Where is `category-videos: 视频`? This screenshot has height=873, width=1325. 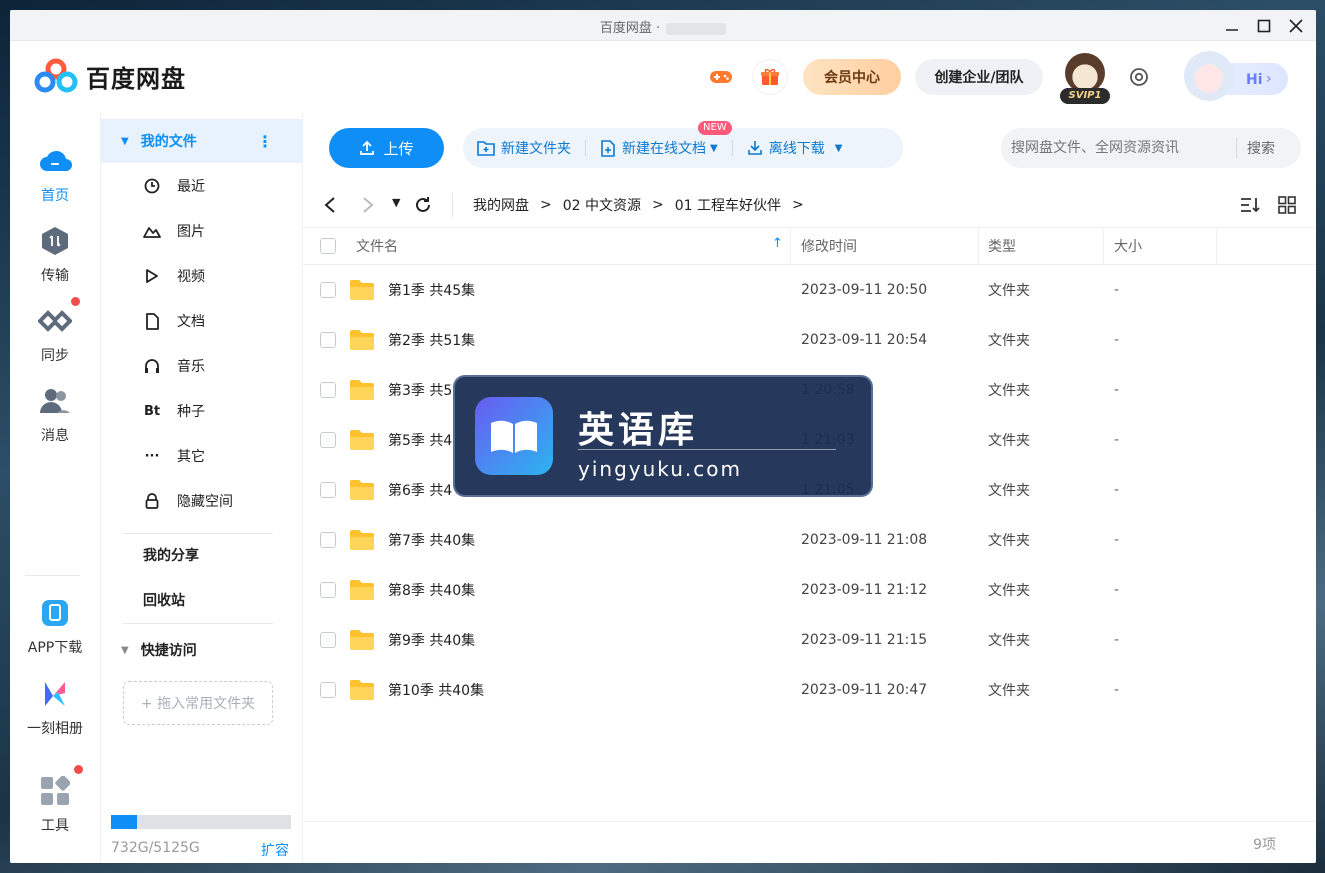 category-videos: 视频 is located at coordinates (201, 276).